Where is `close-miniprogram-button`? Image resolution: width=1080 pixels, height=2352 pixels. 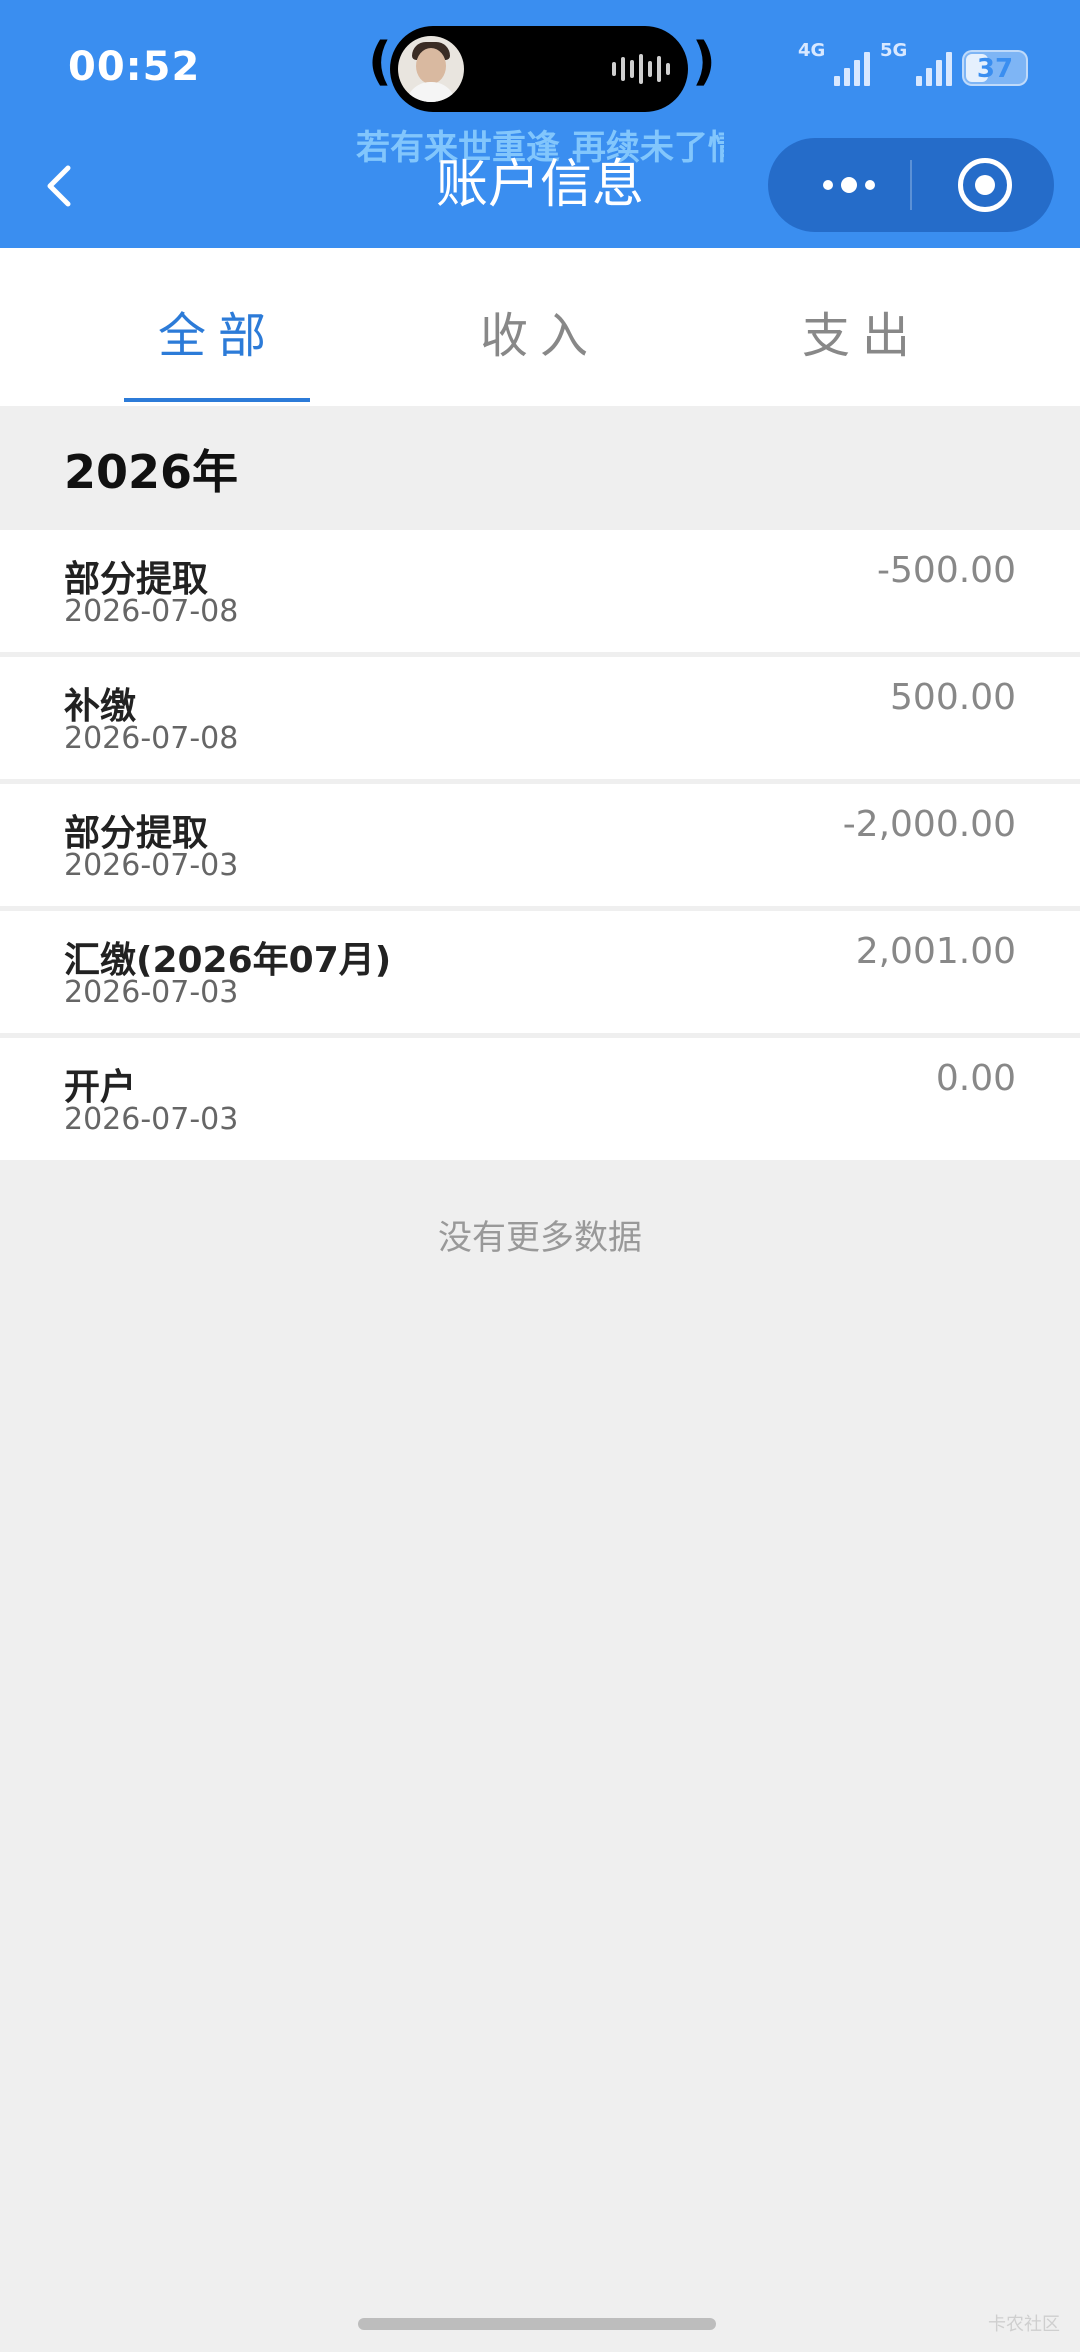
close-miniprogram-button is located at coordinates (985, 185).